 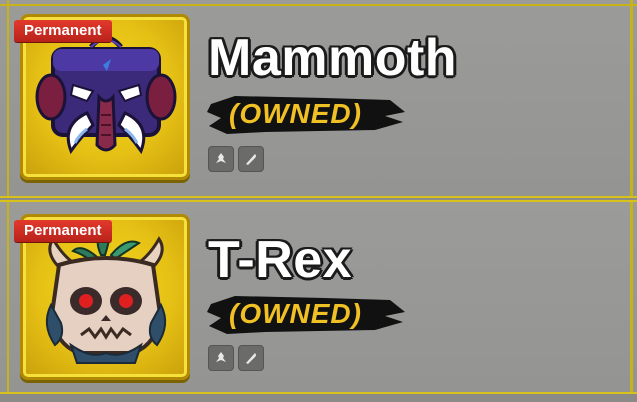 What do you see at coordinates (280, 260) in the screenshot?
I see `fruit-name: T-Rex` at bounding box center [280, 260].